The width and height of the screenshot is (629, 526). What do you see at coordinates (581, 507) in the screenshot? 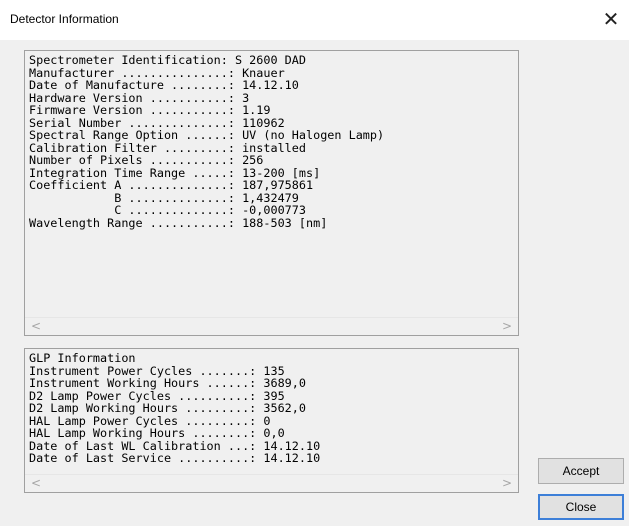
I see `close-button: Close` at bounding box center [581, 507].